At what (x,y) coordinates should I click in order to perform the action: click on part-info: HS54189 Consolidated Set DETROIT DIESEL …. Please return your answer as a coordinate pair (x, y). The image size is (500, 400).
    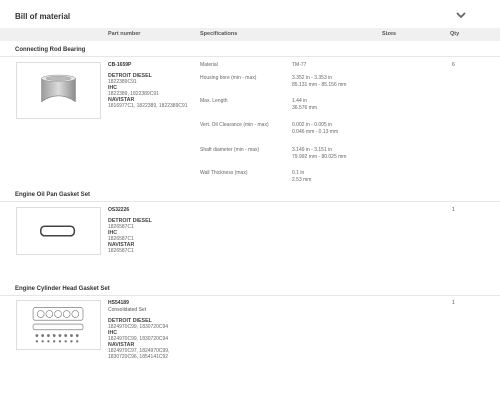
    Looking at the image, I should click on (138, 330).